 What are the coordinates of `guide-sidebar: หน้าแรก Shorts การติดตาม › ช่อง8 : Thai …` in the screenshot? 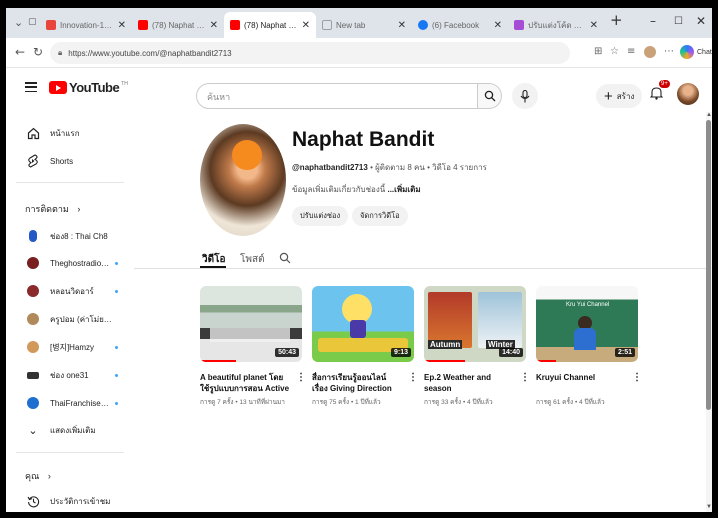 It's located at (70, 312).